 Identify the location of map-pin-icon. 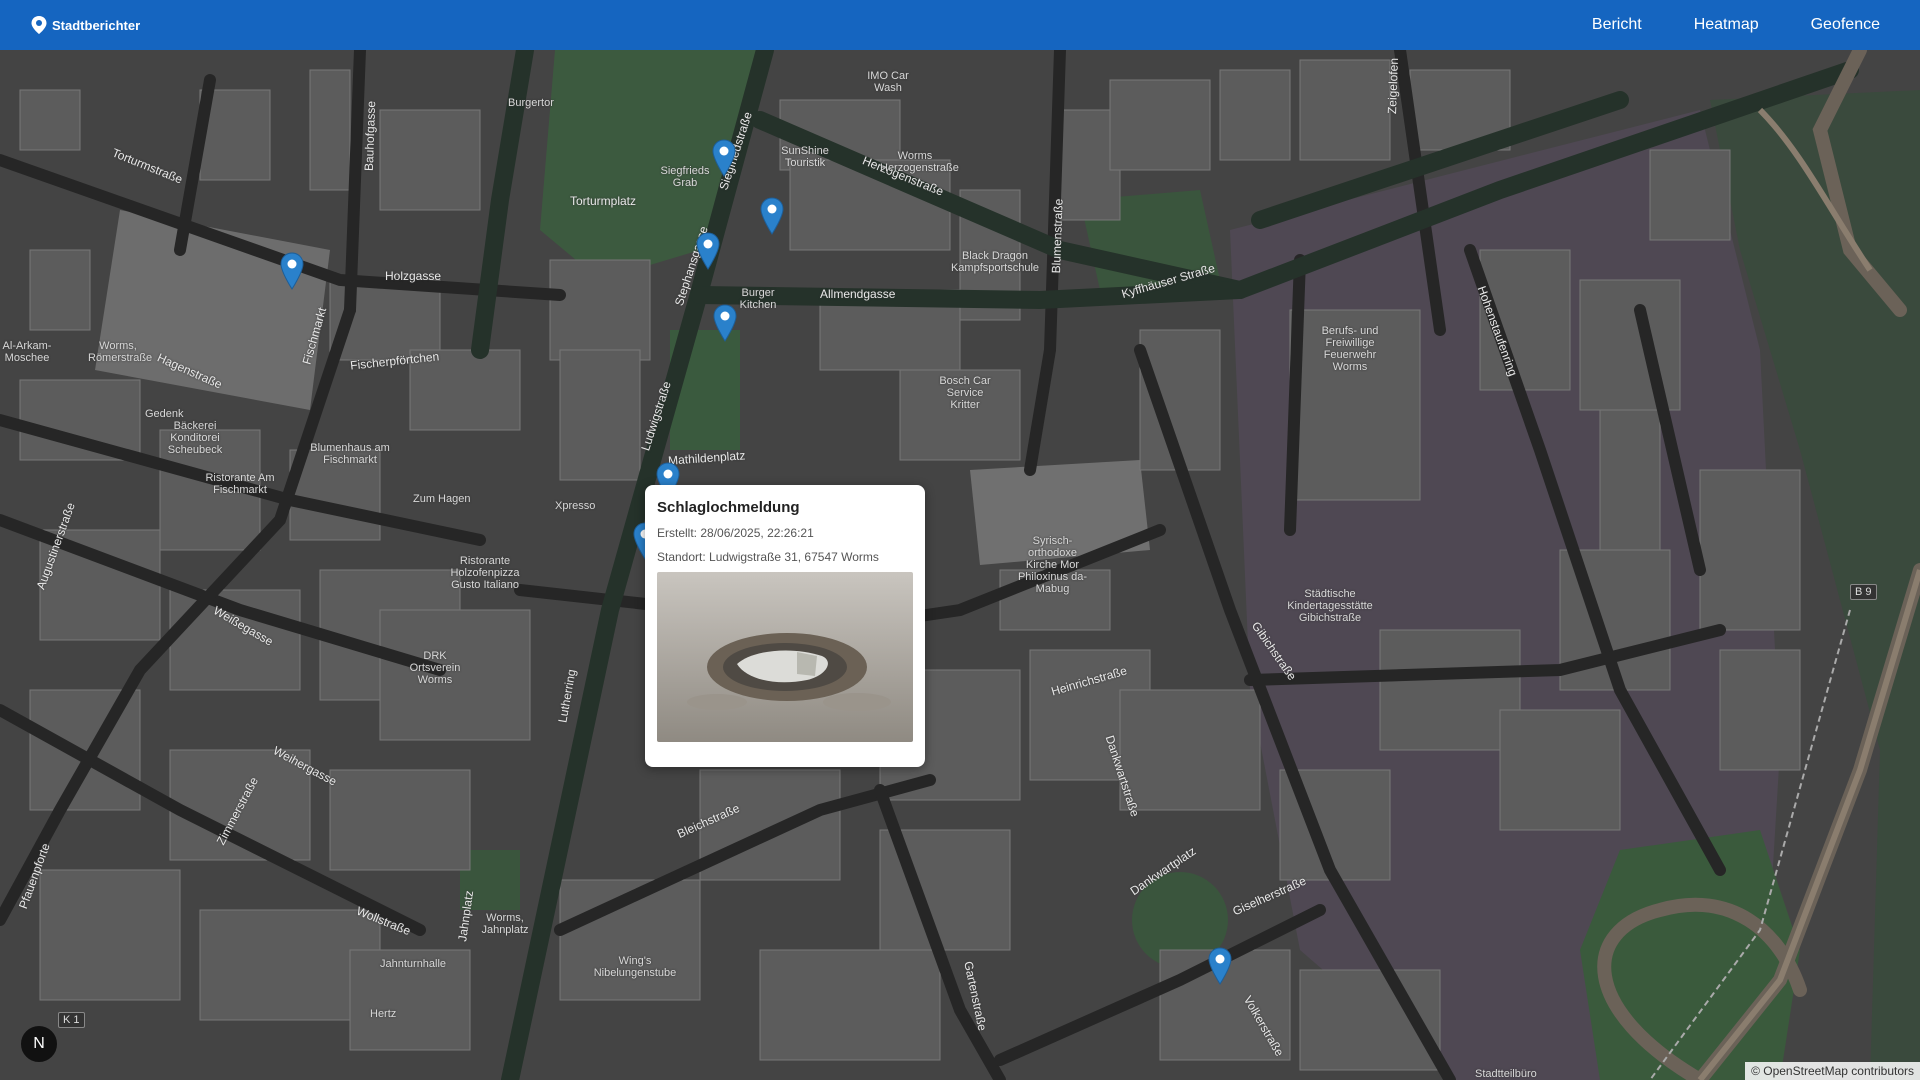
(39, 25).